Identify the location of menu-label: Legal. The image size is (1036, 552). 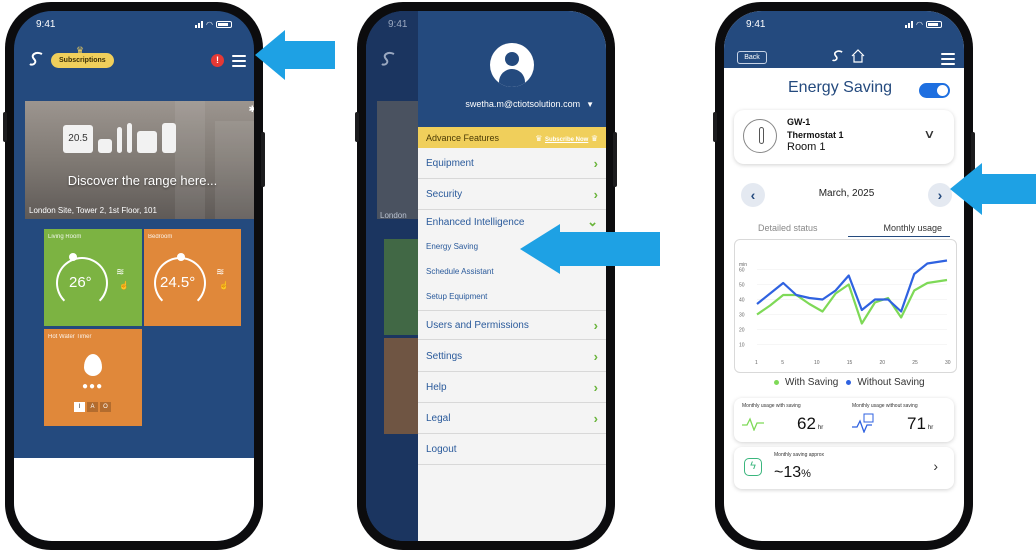
(438, 418).